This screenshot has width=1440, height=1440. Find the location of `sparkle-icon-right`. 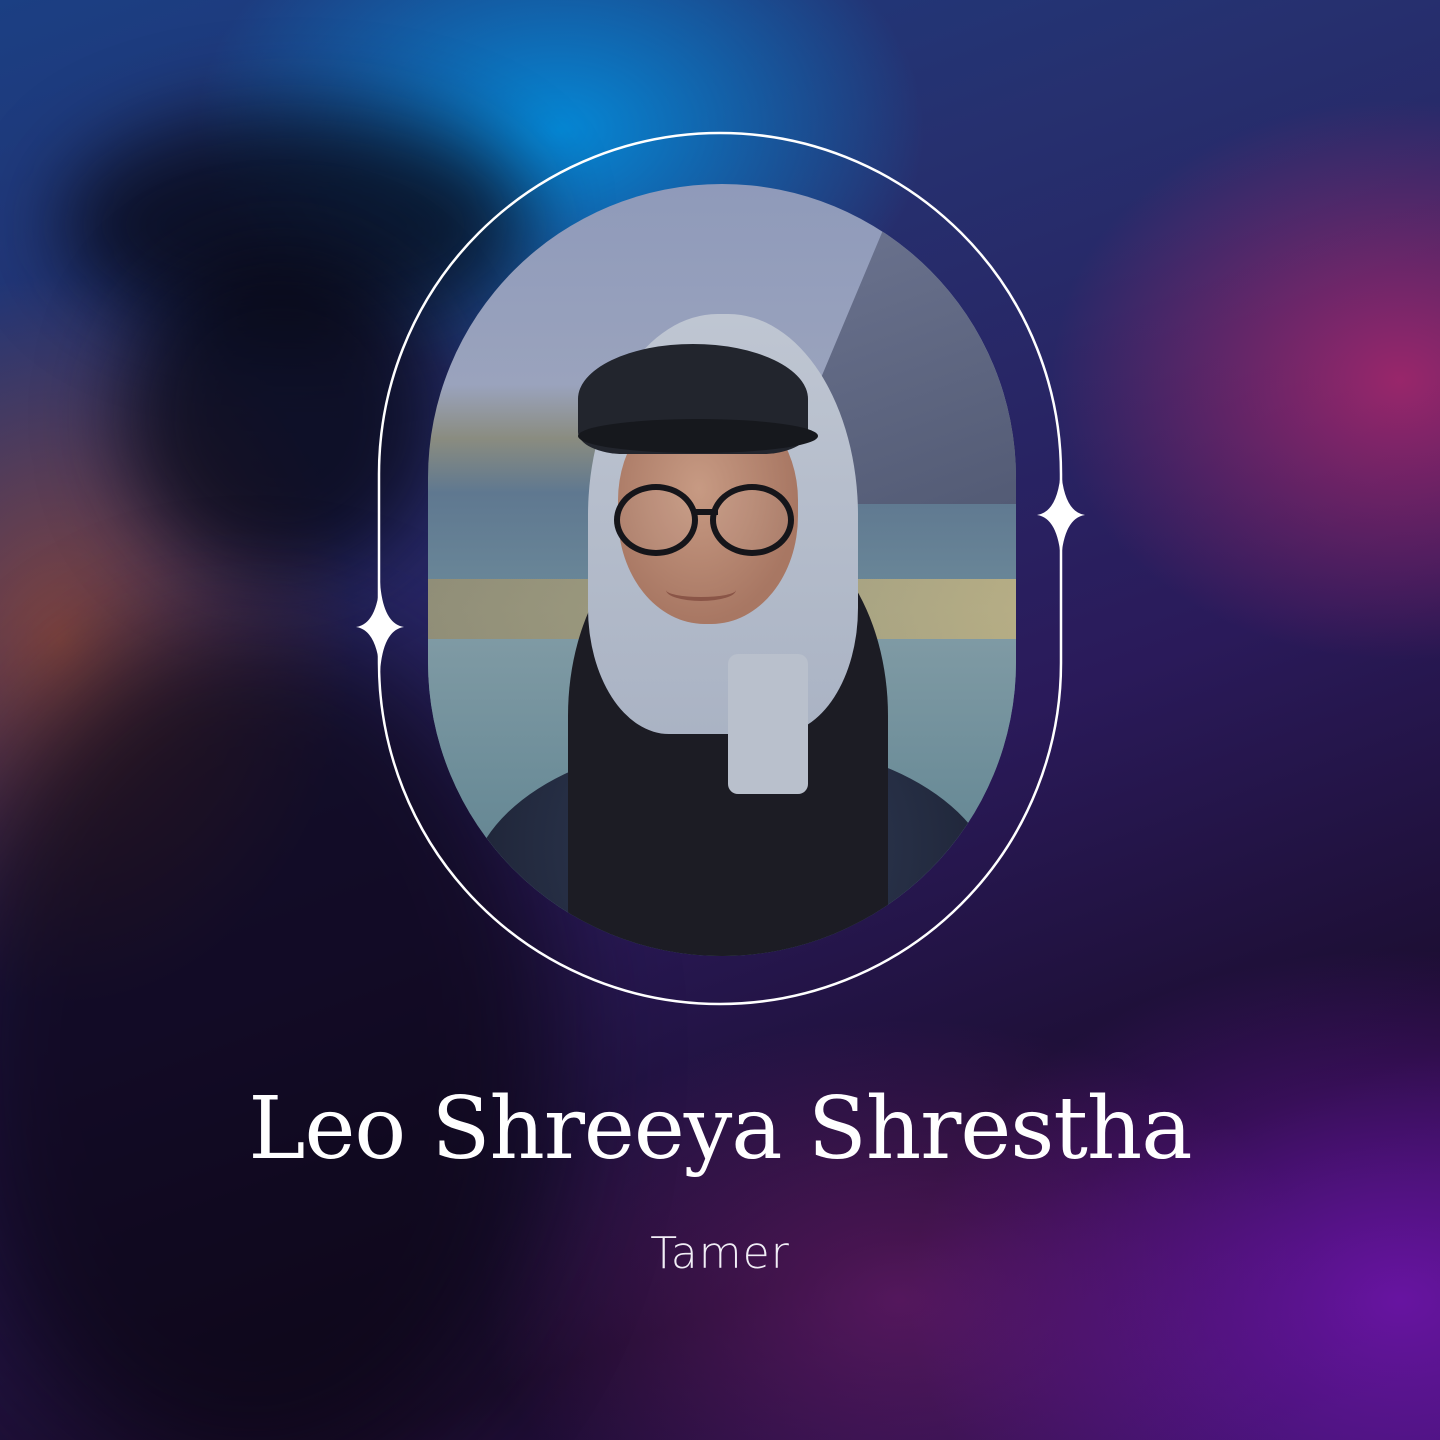

sparkle-icon-right is located at coordinates (1061, 515).